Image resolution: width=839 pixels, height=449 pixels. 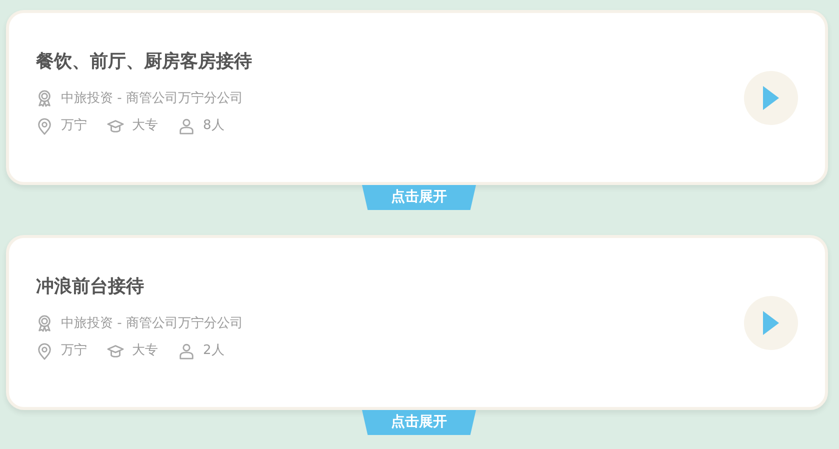 I want to click on job-title: 冲浪前台接待, so click(x=90, y=287).